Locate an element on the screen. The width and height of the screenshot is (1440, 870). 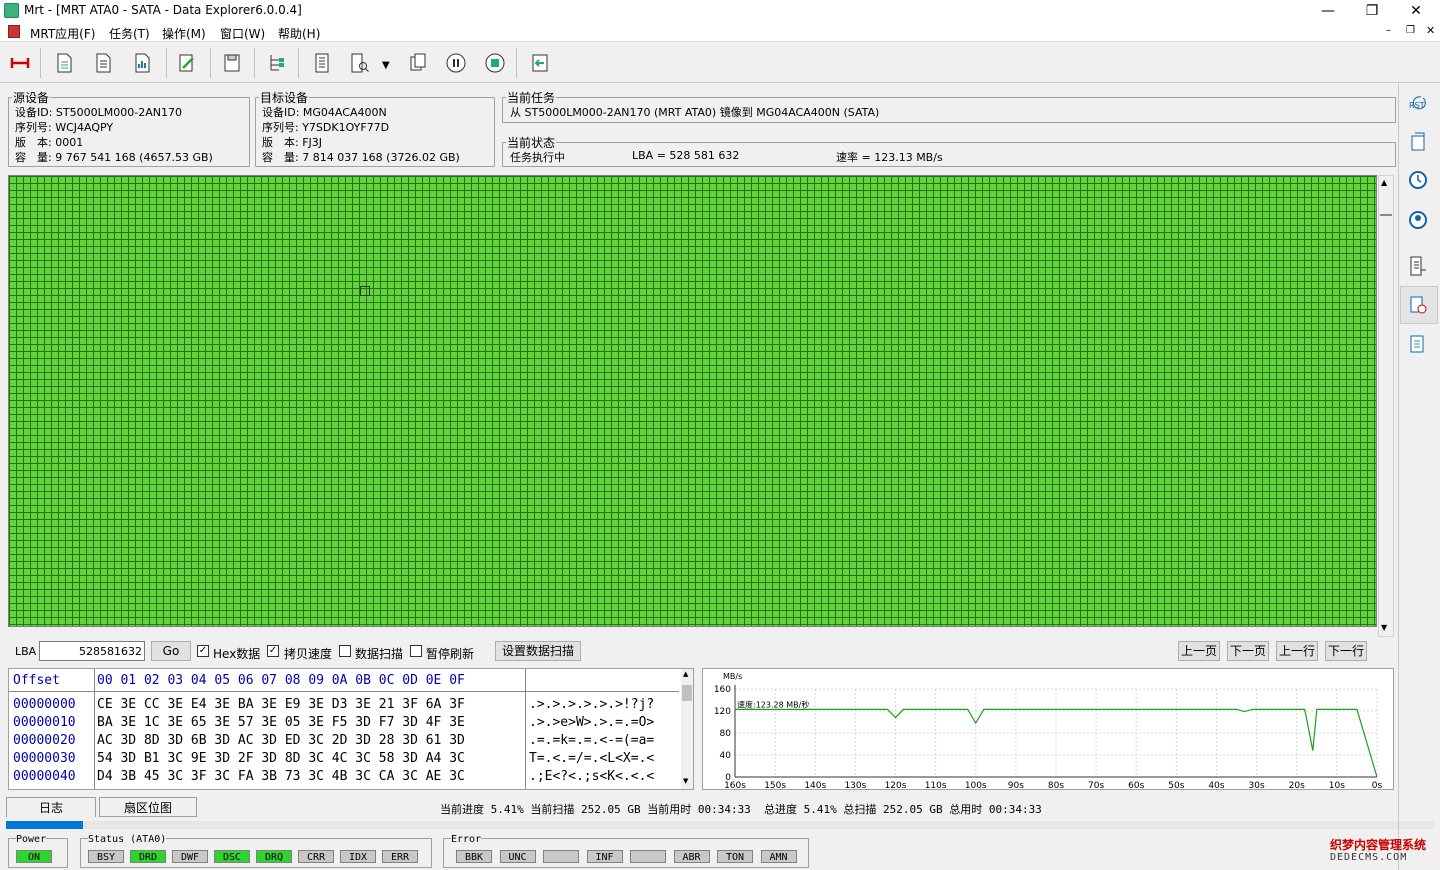
speed-annotation: 速度:123.28 MB/秒 is located at coordinates (773, 704).